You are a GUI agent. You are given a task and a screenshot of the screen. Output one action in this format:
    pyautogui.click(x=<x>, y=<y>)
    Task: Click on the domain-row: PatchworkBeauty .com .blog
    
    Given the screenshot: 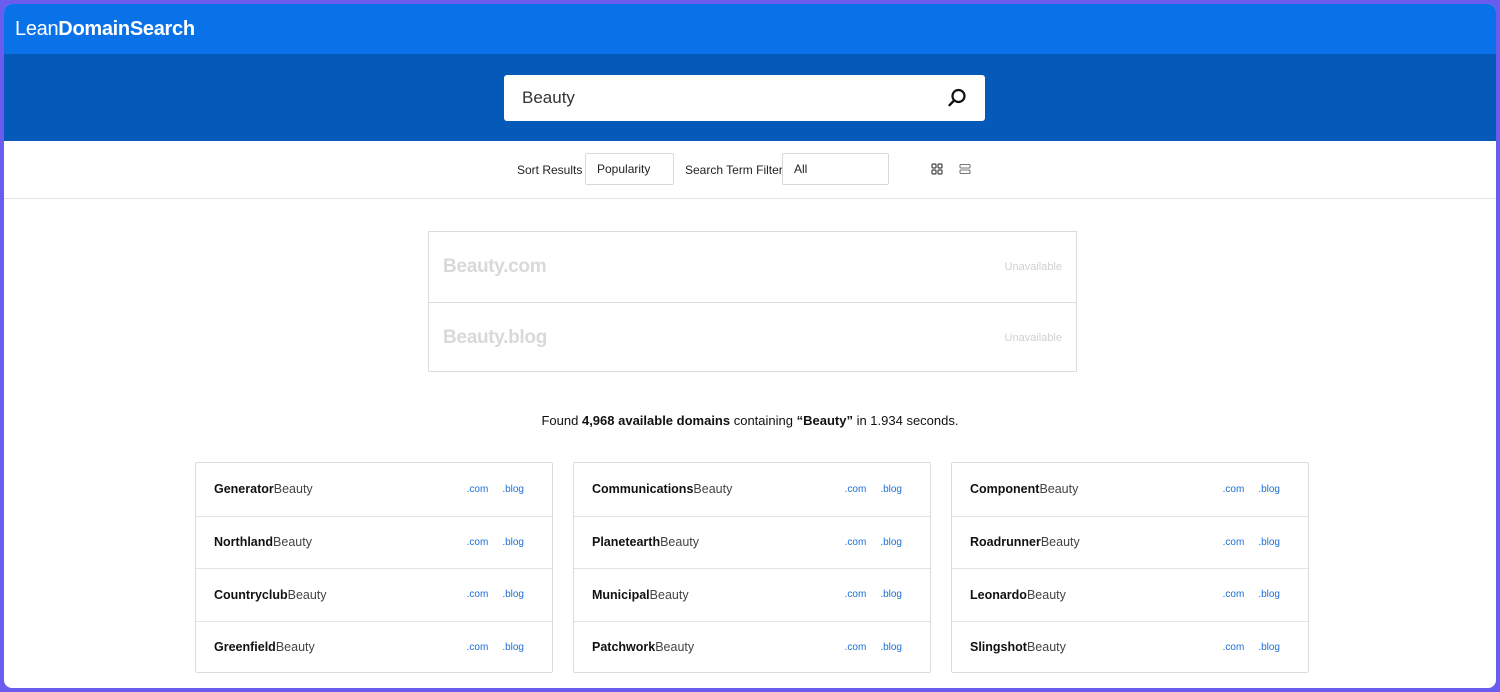 What is the action you would take?
    pyautogui.click(x=752, y=647)
    